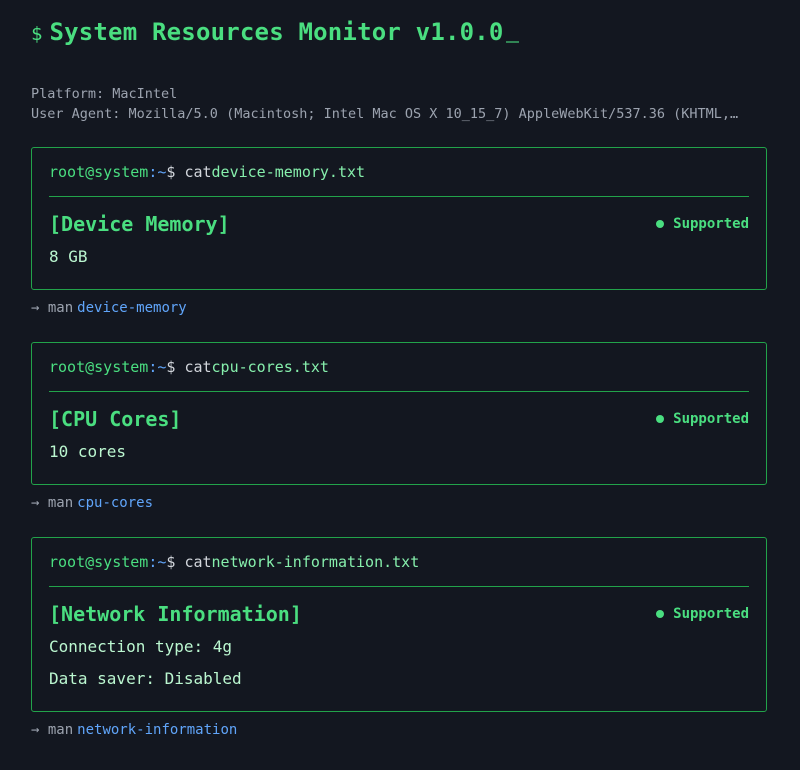  Describe the element at coordinates (132, 308) in the screenshot. I see `man-link-device-memory: device-memory` at that location.